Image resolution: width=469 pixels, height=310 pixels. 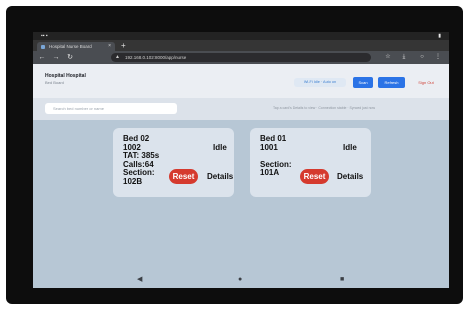 What do you see at coordinates (391, 82) in the screenshot?
I see `refresh-button: Refresh` at bounding box center [391, 82].